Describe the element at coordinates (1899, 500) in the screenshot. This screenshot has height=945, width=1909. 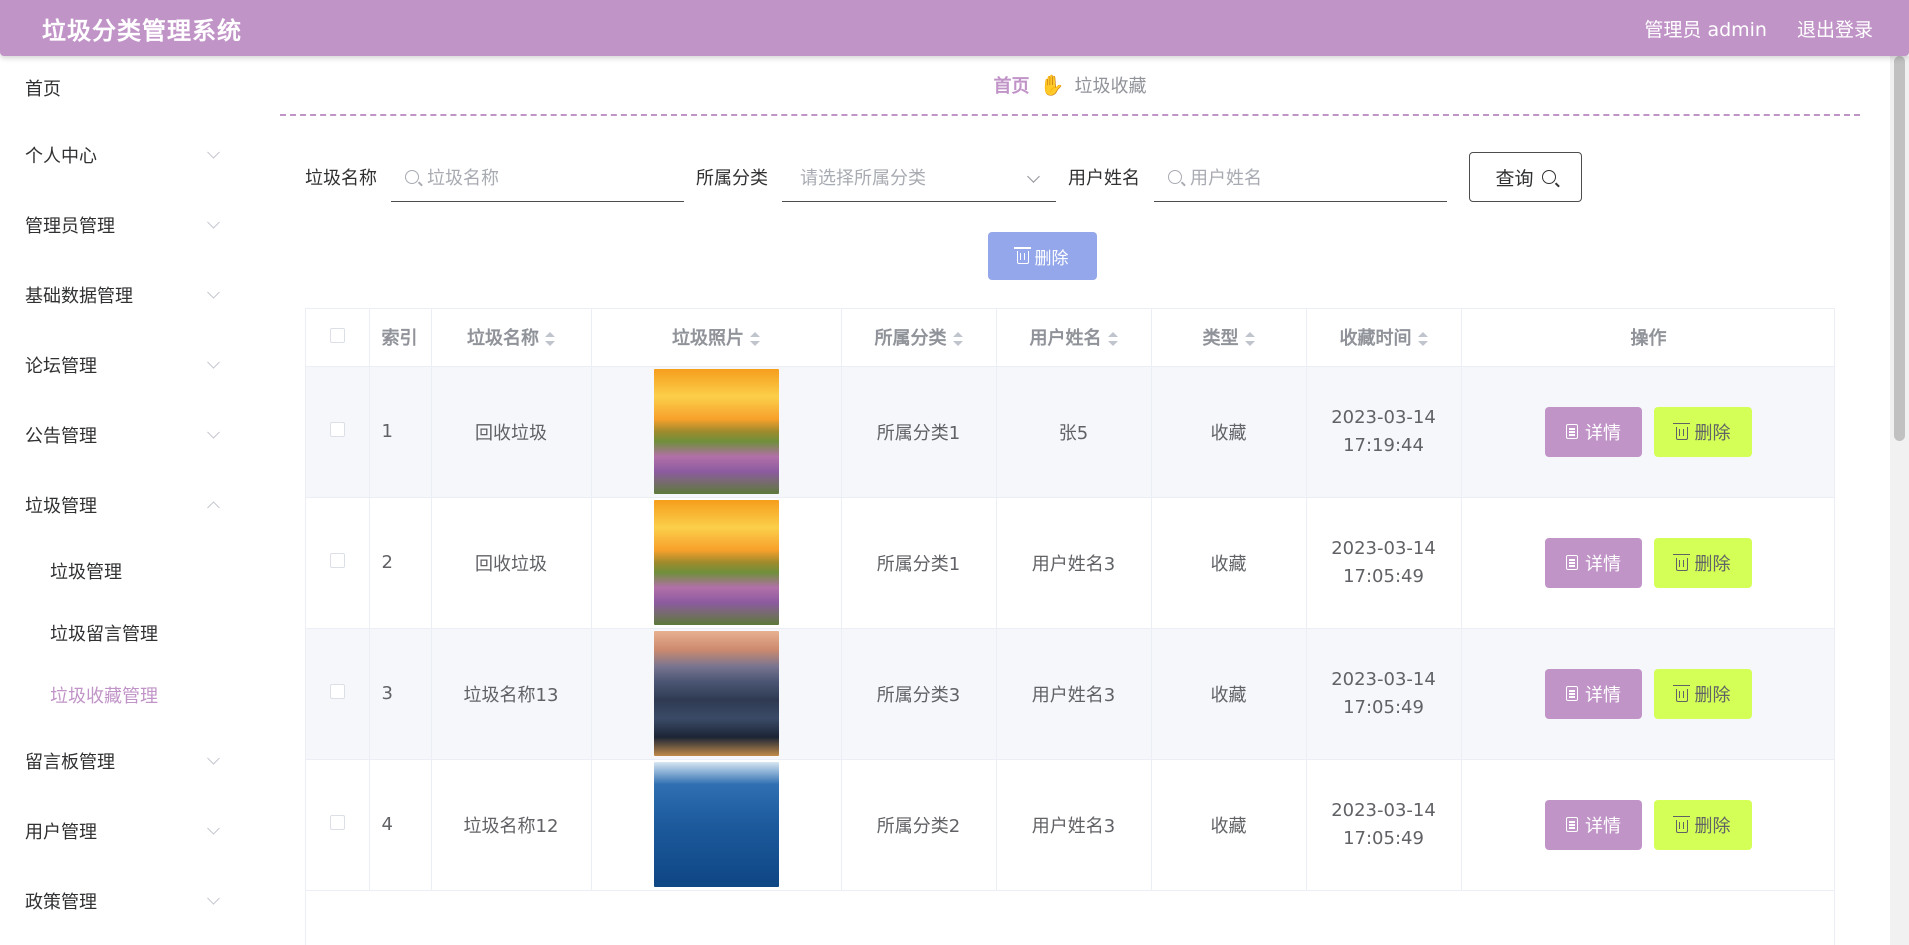
I see `page-scrollbar` at that location.